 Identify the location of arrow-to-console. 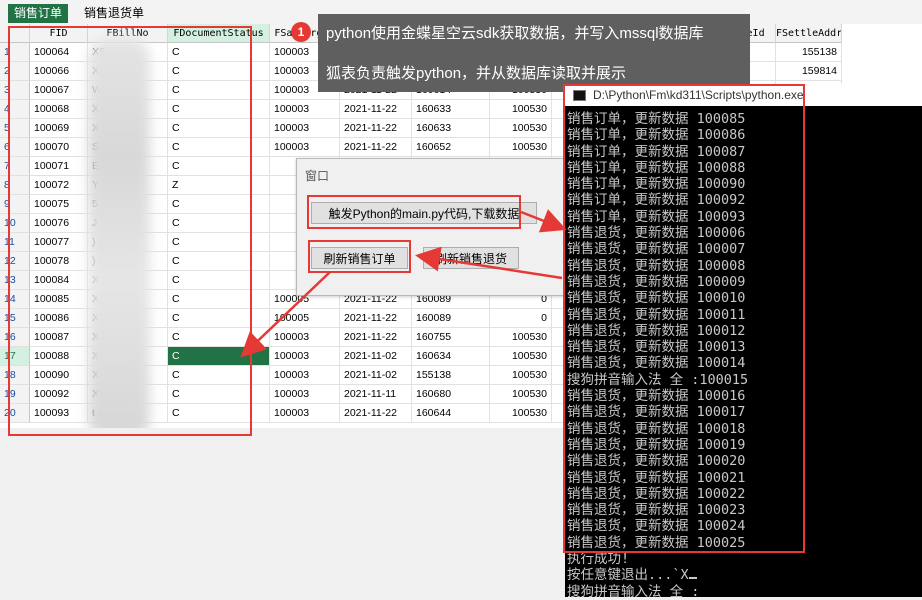
(543, 221).